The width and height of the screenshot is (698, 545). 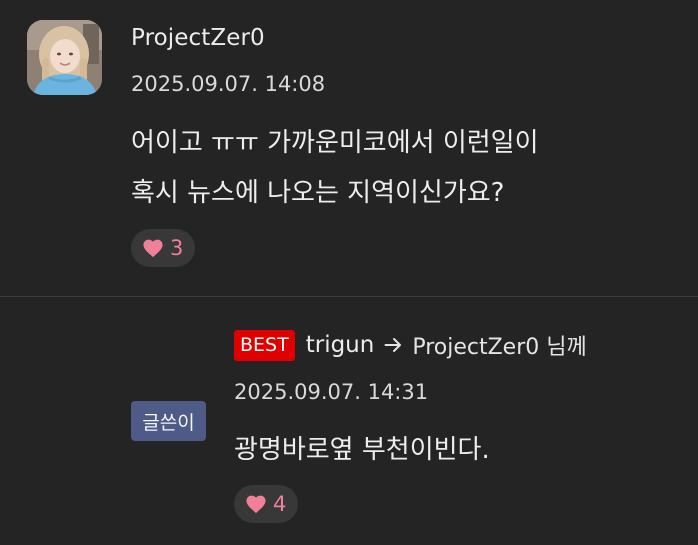 I want to click on reply-timestamp: 2025.09.07. 14:31, so click(x=331, y=392).